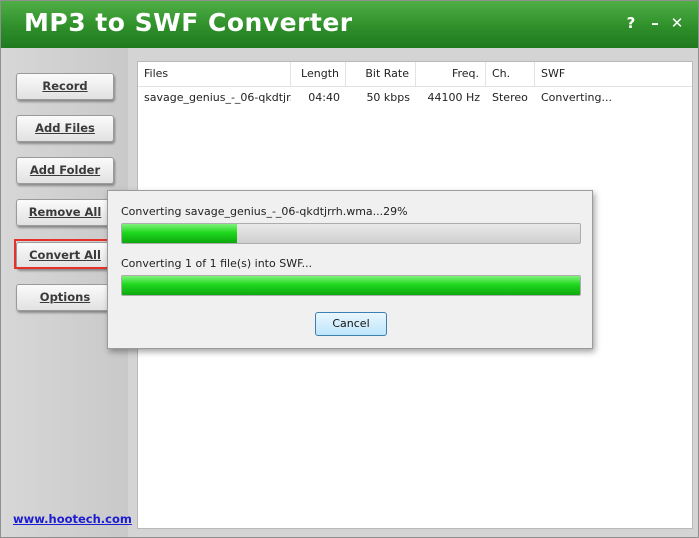 Image resolution: width=699 pixels, height=538 pixels. What do you see at coordinates (453, 97) in the screenshot?
I see `cell-freq: 44100 Hz` at bounding box center [453, 97].